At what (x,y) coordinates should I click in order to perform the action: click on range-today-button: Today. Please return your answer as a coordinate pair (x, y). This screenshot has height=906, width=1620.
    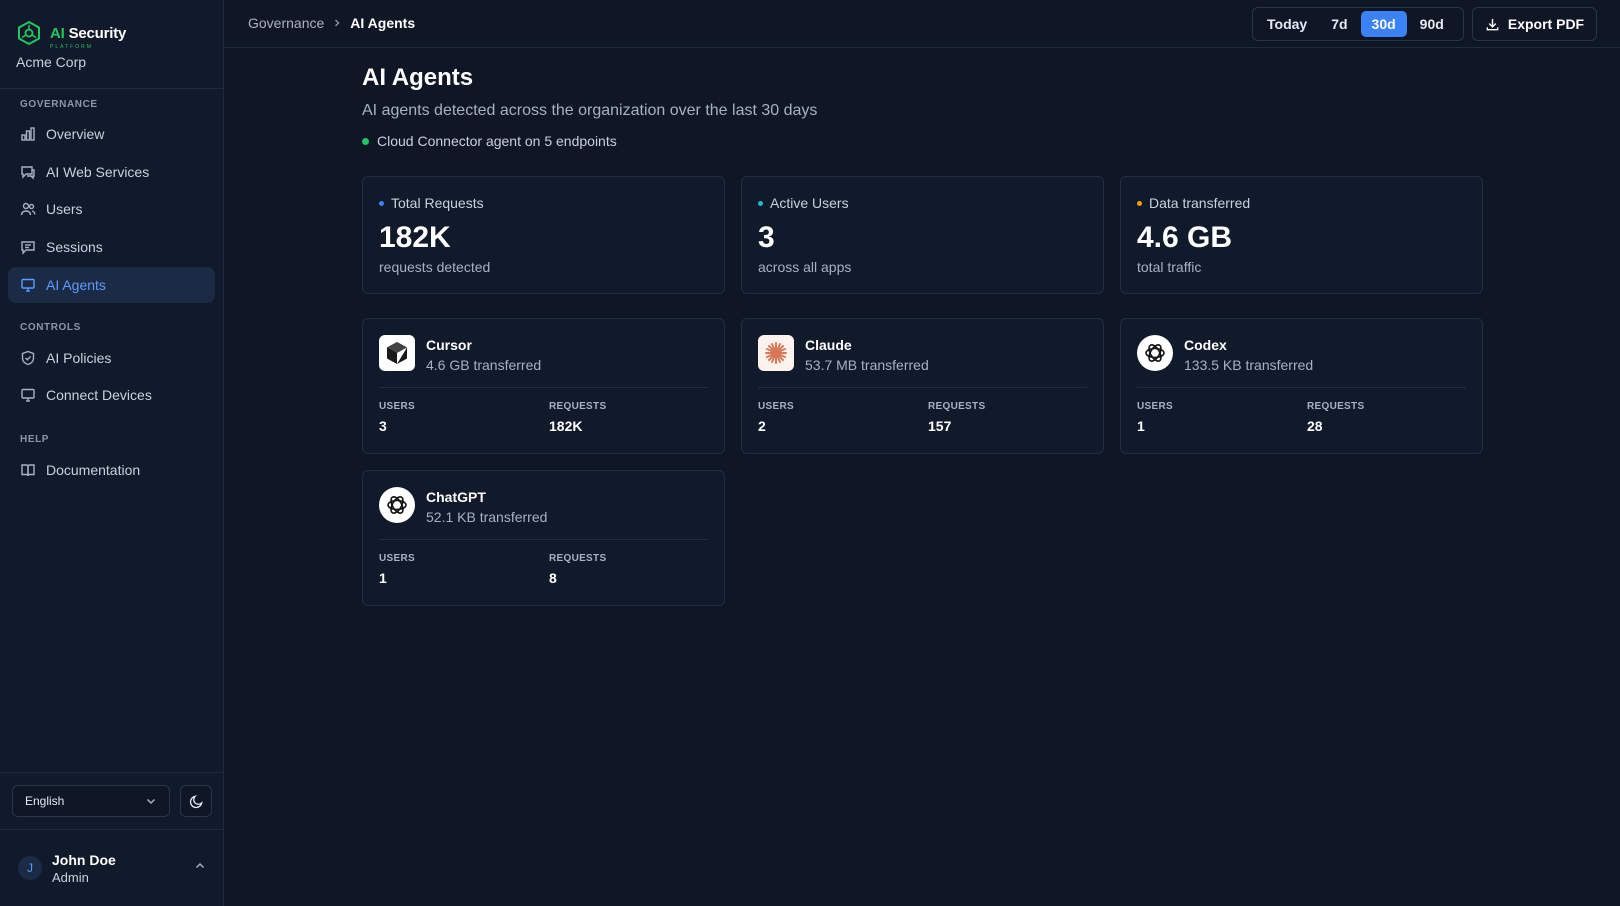
    Looking at the image, I should click on (1287, 24).